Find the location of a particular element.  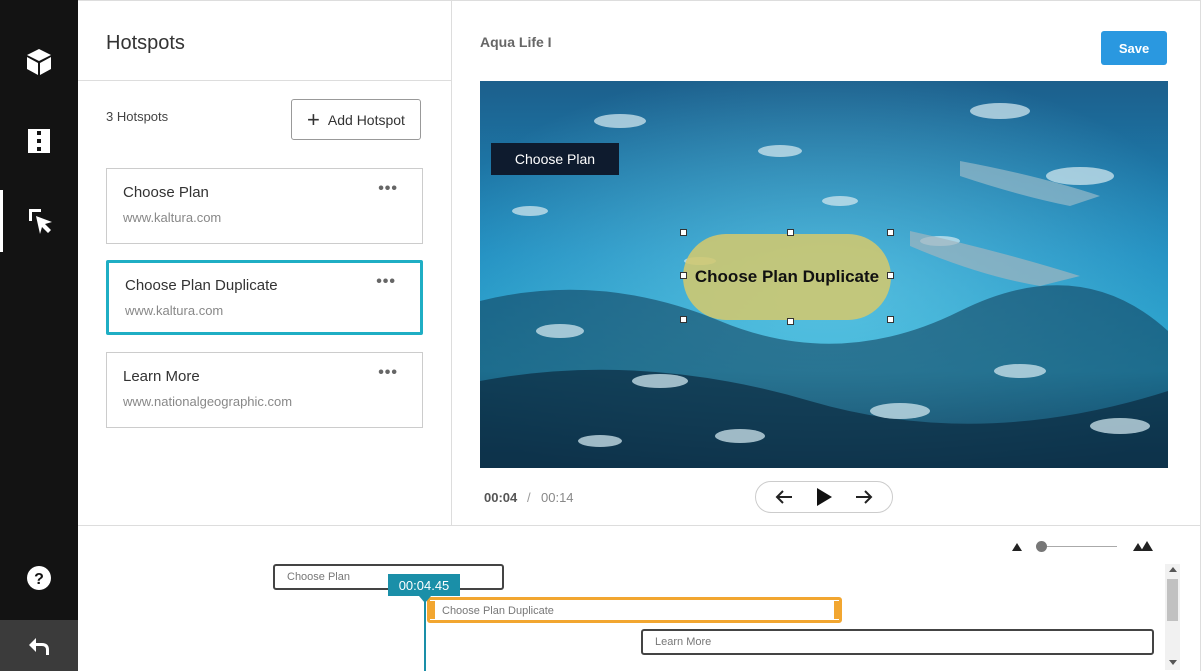

cube-icon is located at coordinates (39, 62).